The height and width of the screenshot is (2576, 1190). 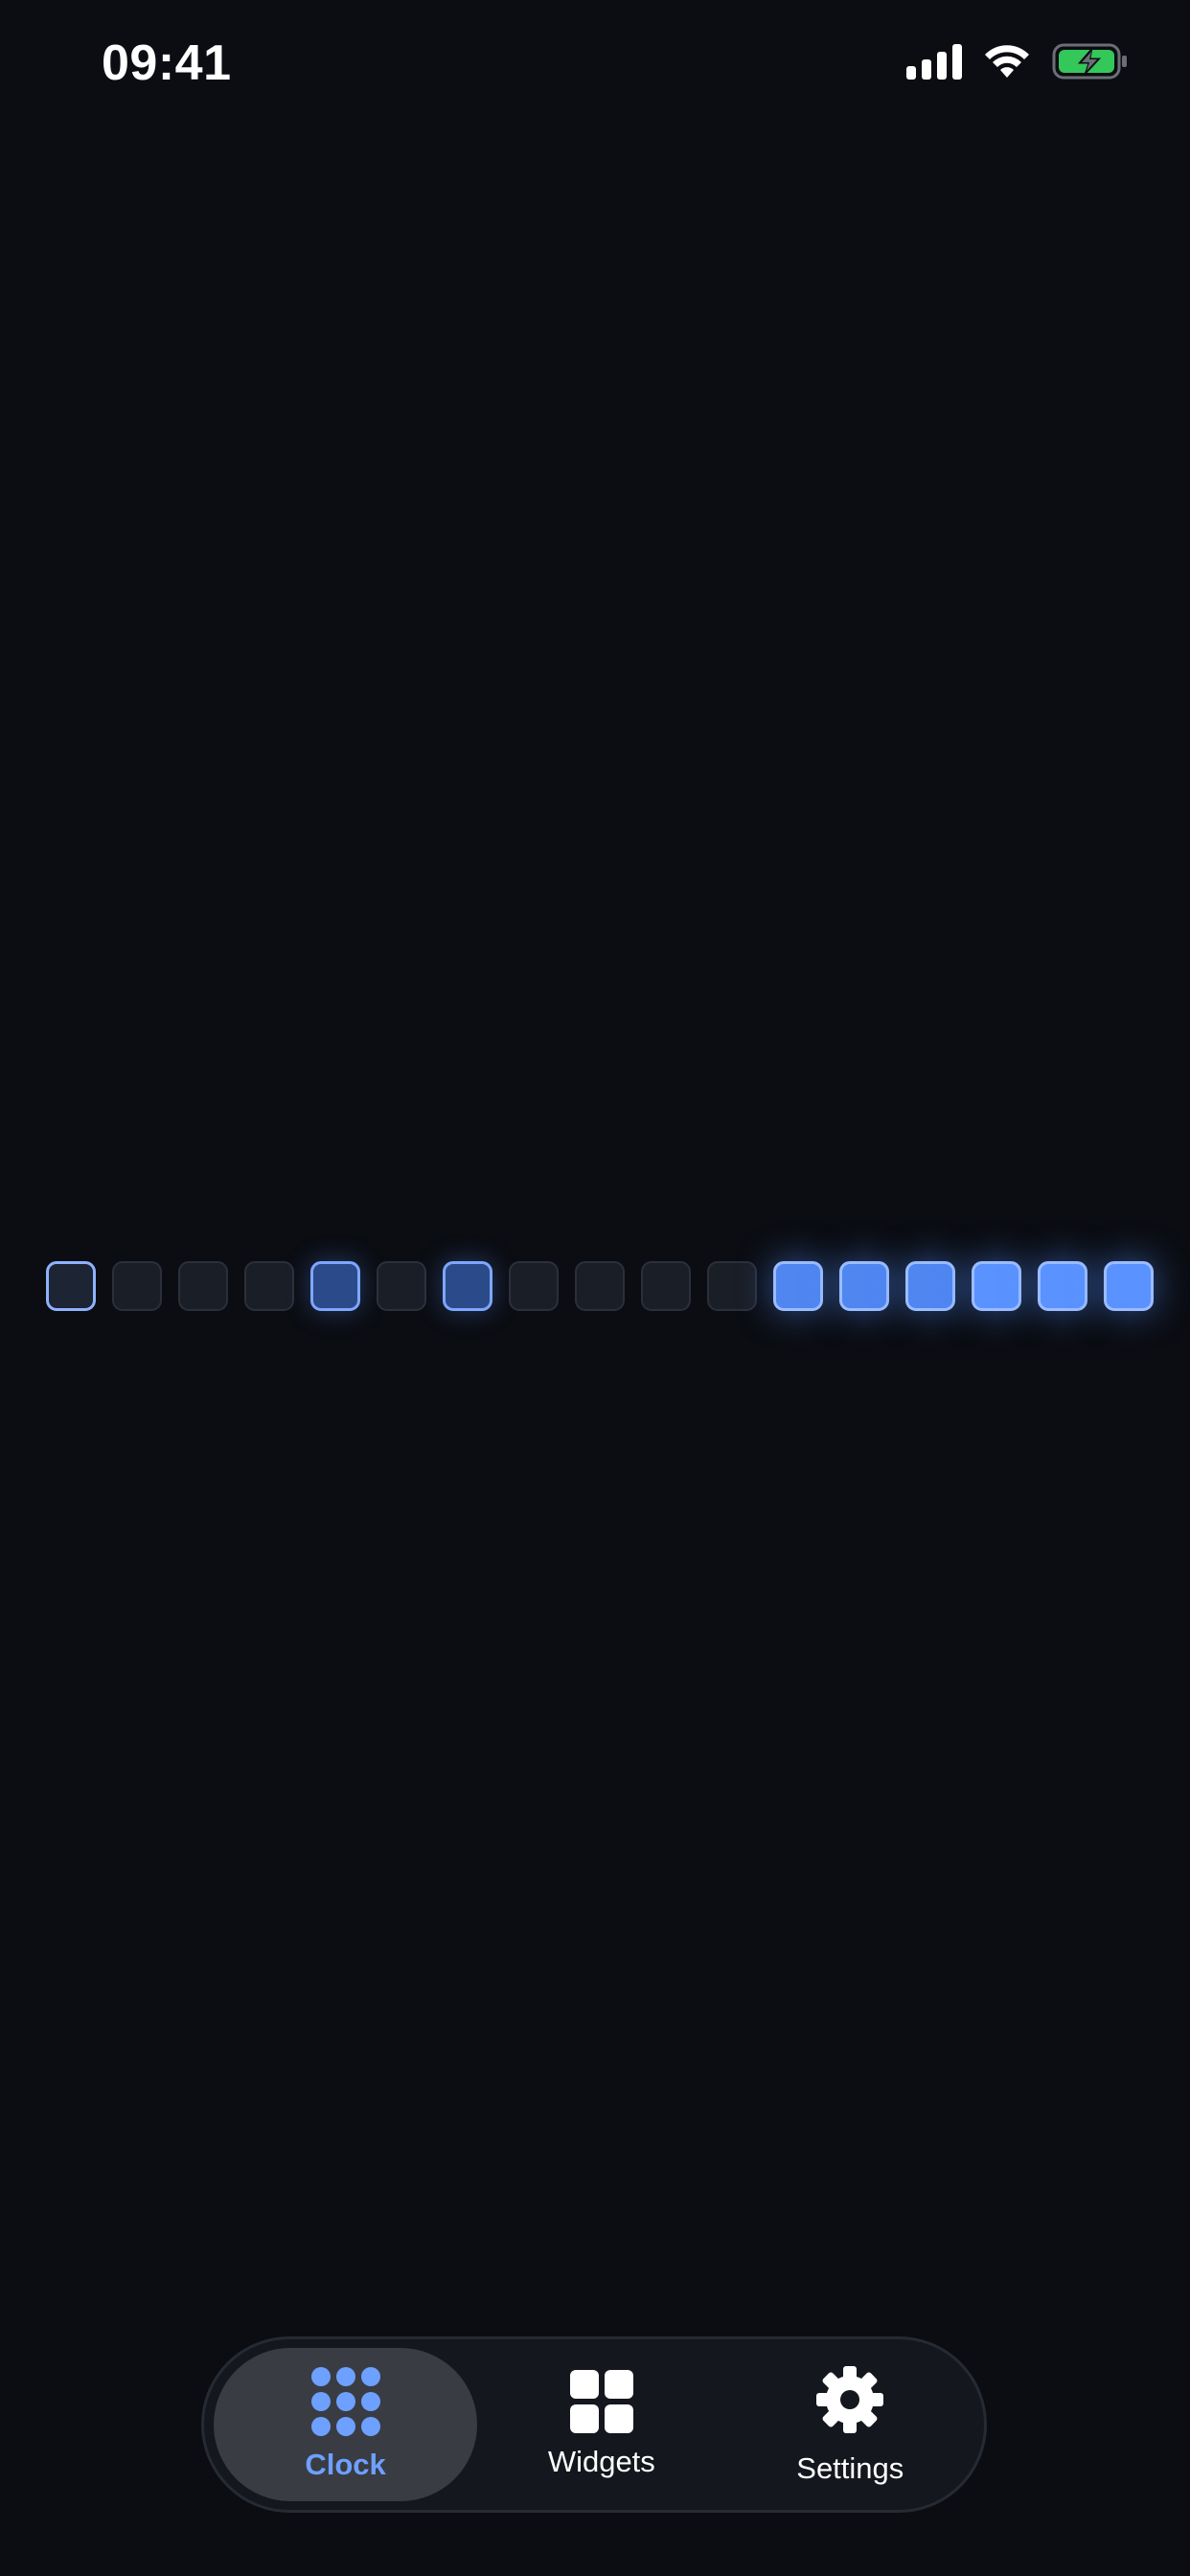 I want to click on battery-charging-icon, so click(x=1091, y=61).